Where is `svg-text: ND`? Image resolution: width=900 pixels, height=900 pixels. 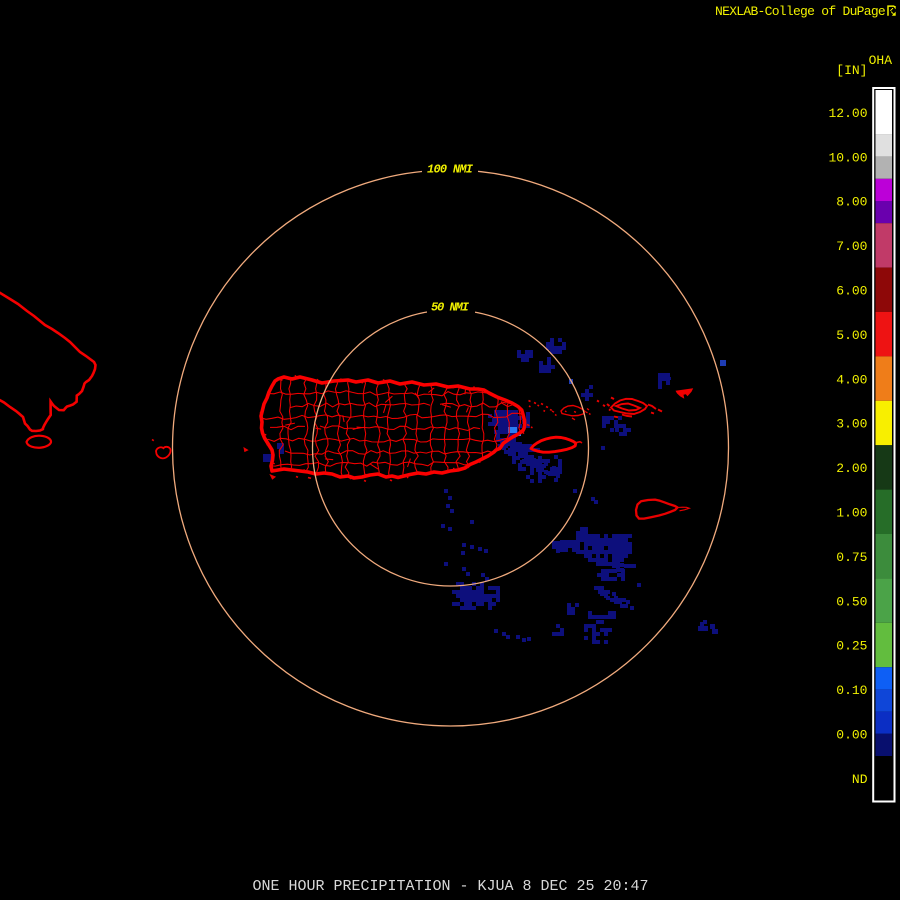
svg-text: ND is located at coordinates (860, 779).